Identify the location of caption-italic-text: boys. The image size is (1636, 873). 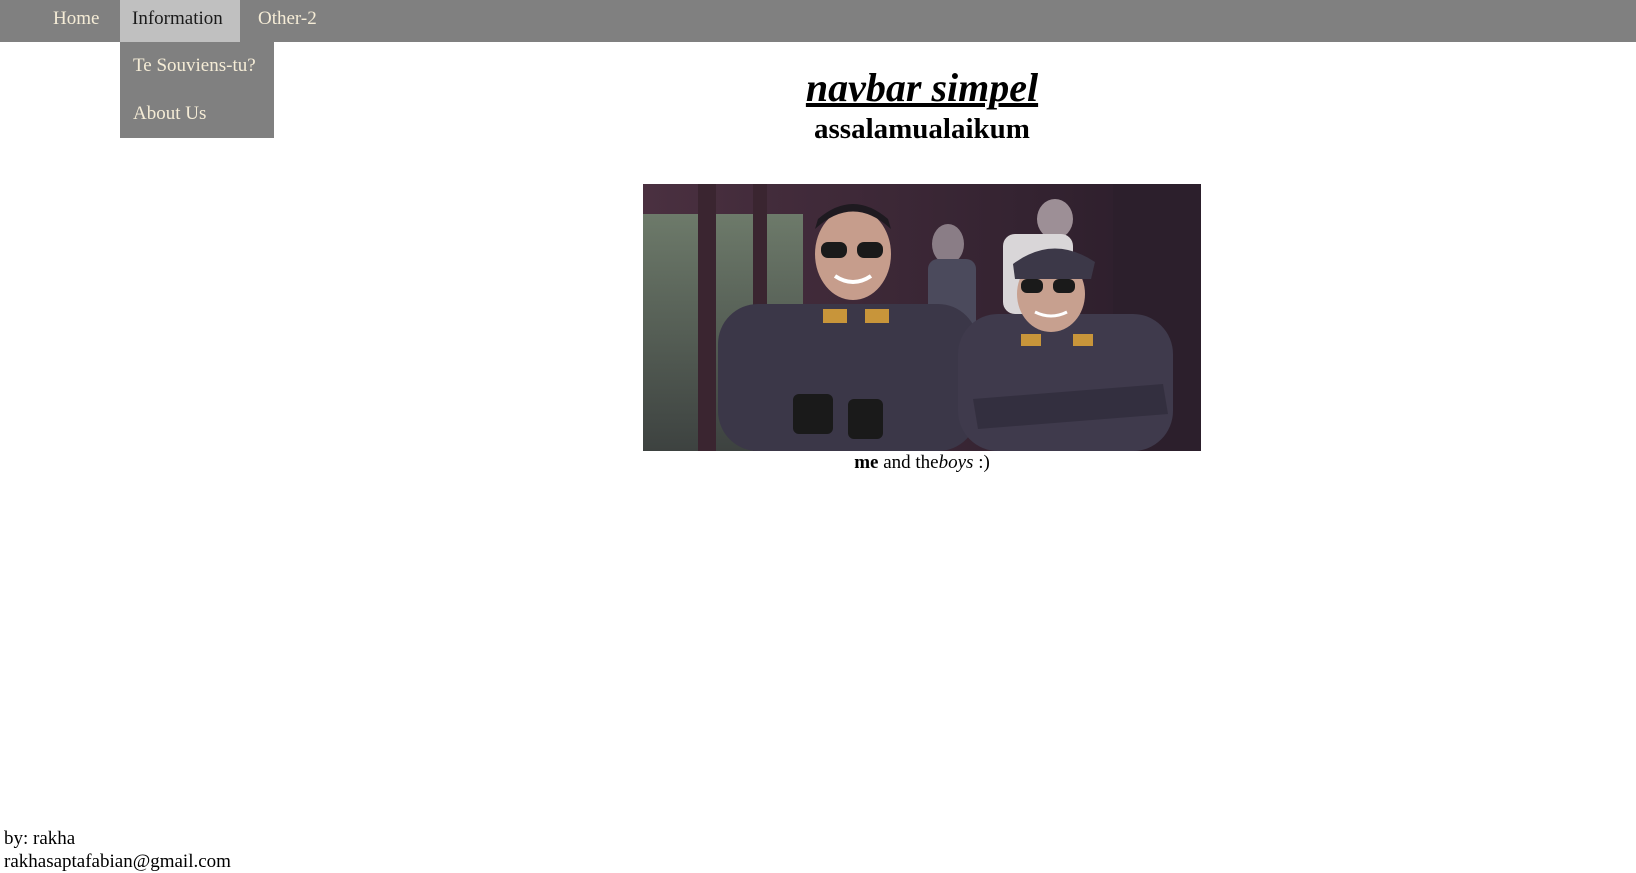
(956, 462).